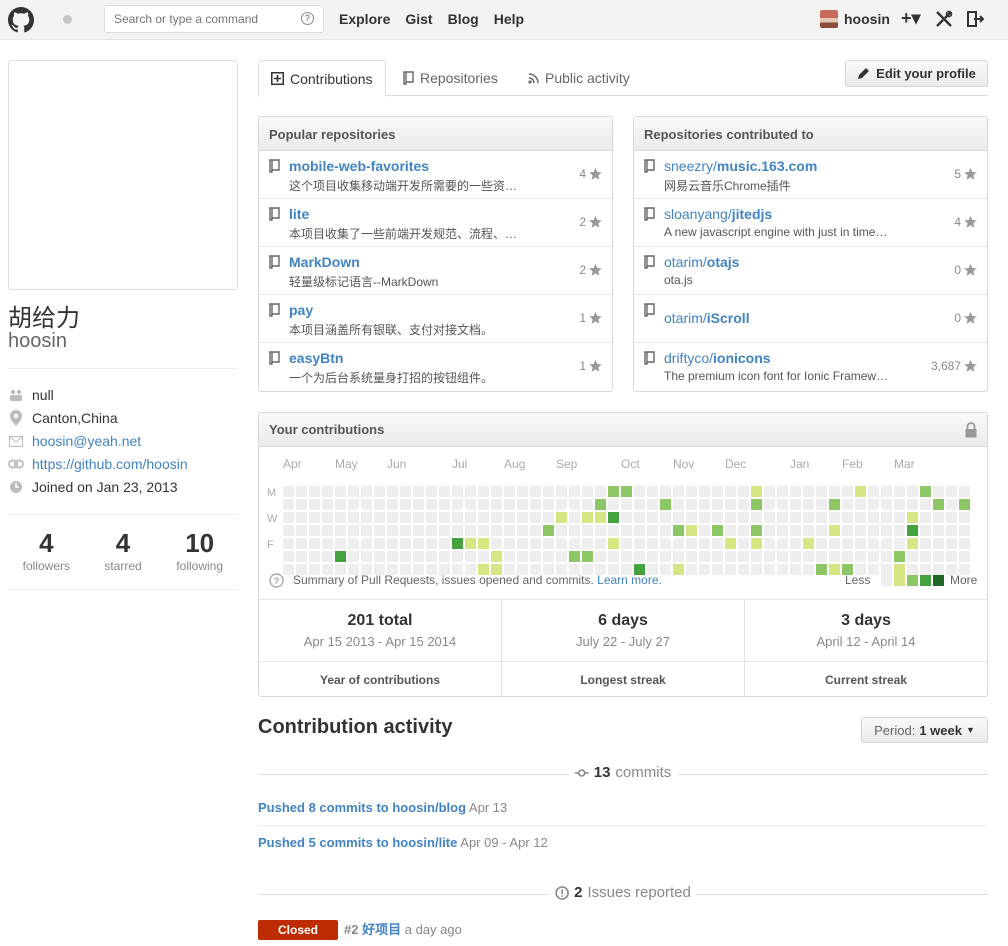  Describe the element at coordinates (351, 929) in the screenshot. I see `issue-number: #2` at that location.